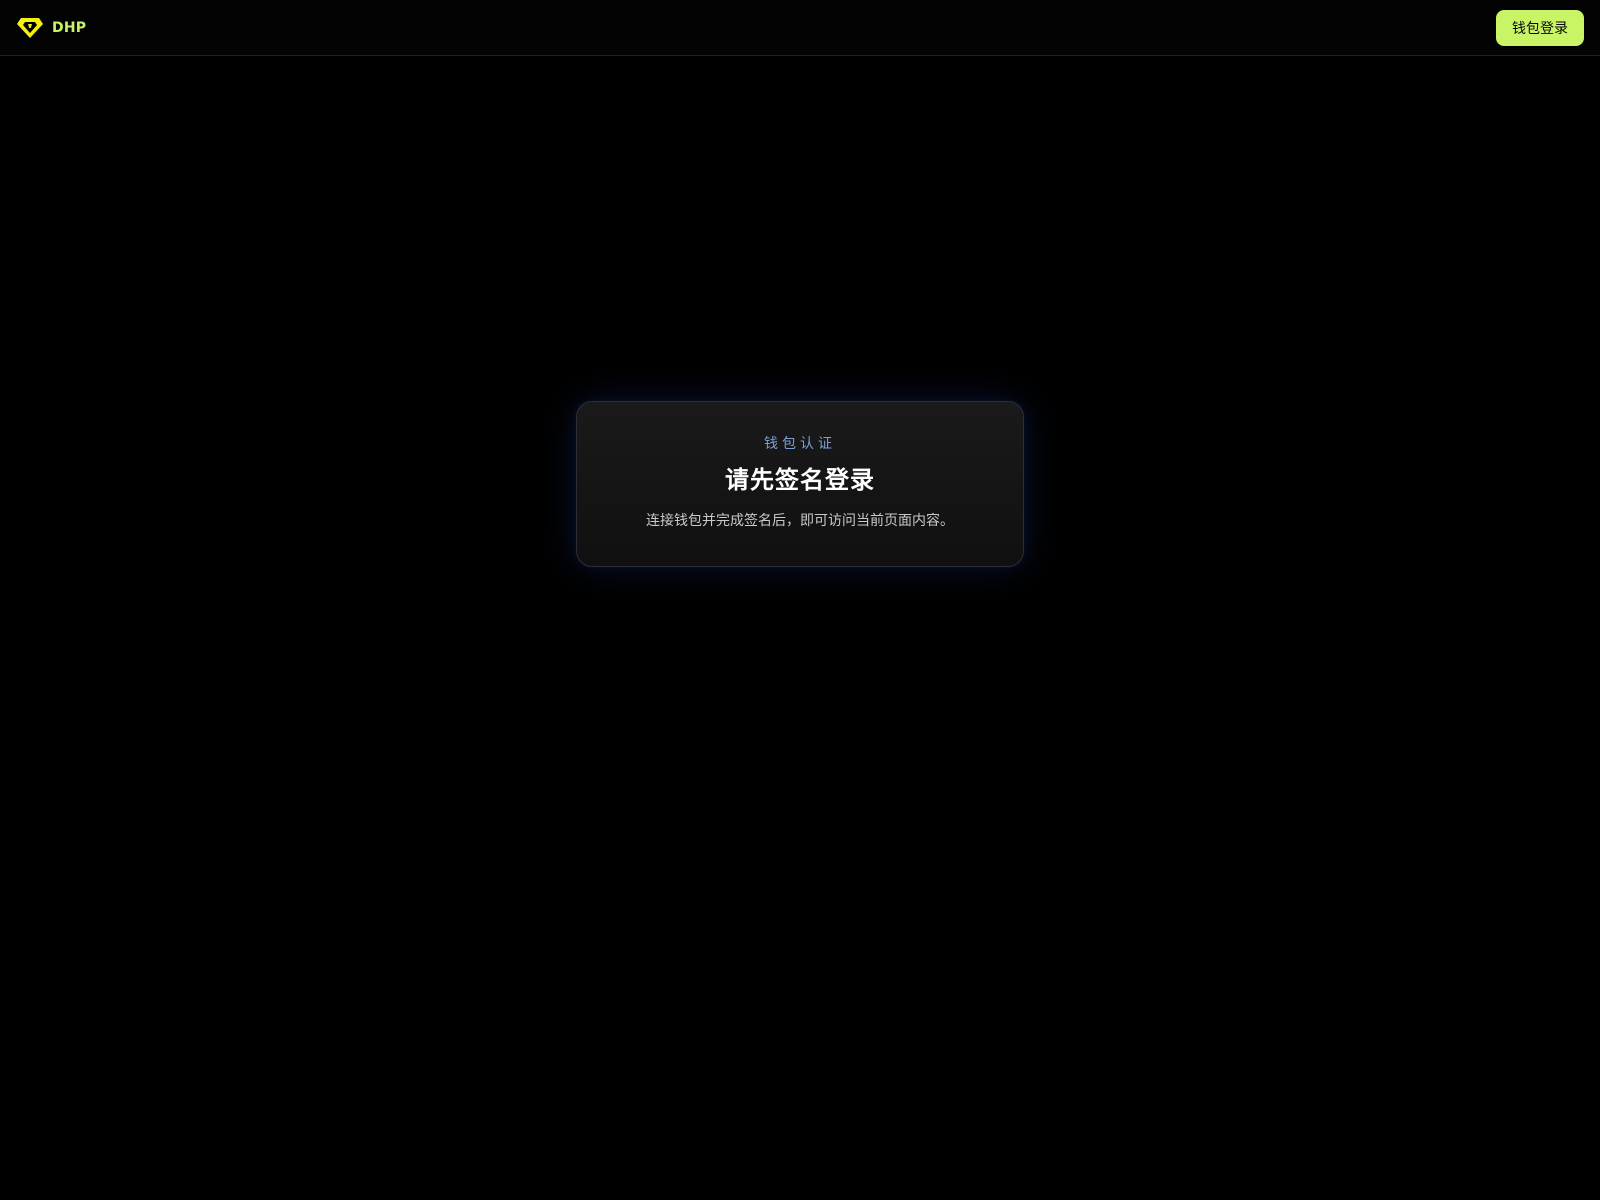  I want to click on diamond-logo-icon, so click(30, 28).